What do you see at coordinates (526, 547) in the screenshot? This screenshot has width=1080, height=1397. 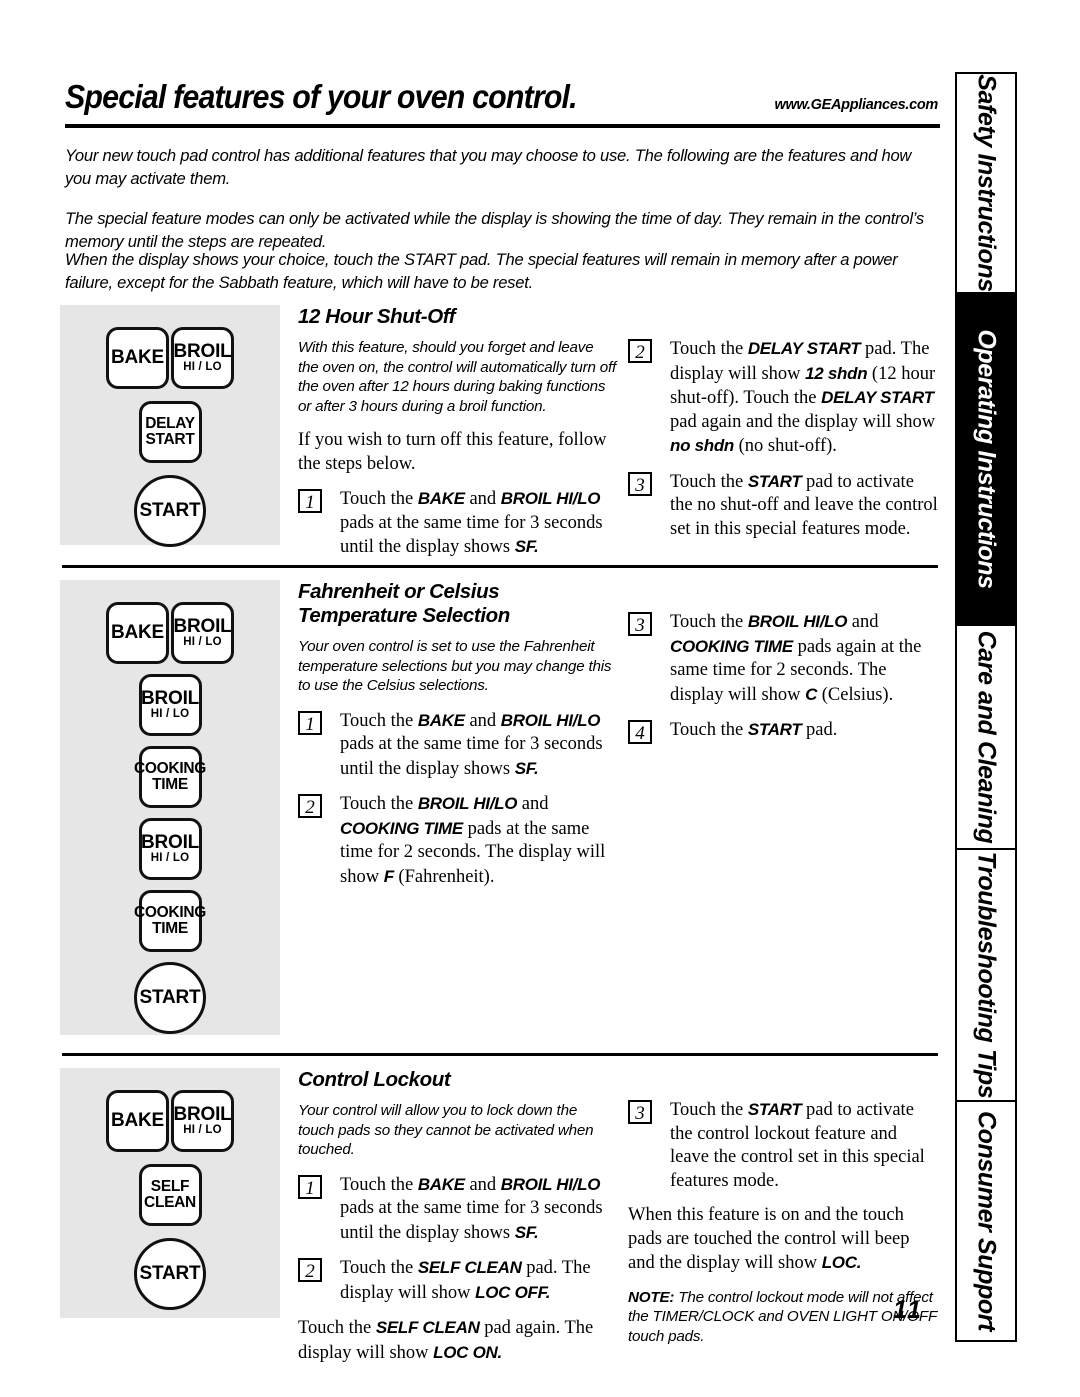 I see `display-value: SF.` at bounding box center [526, 547].